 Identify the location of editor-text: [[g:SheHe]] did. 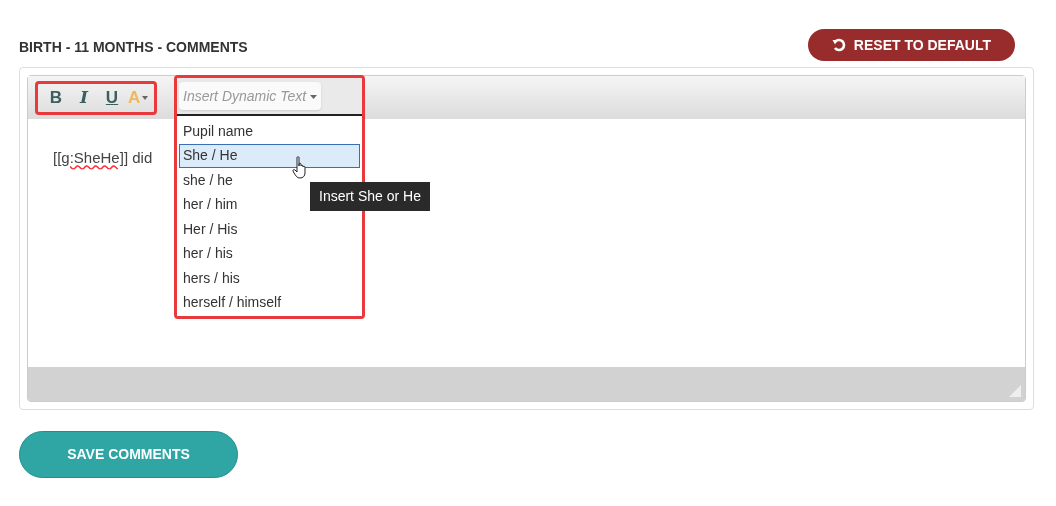
(103, 157).